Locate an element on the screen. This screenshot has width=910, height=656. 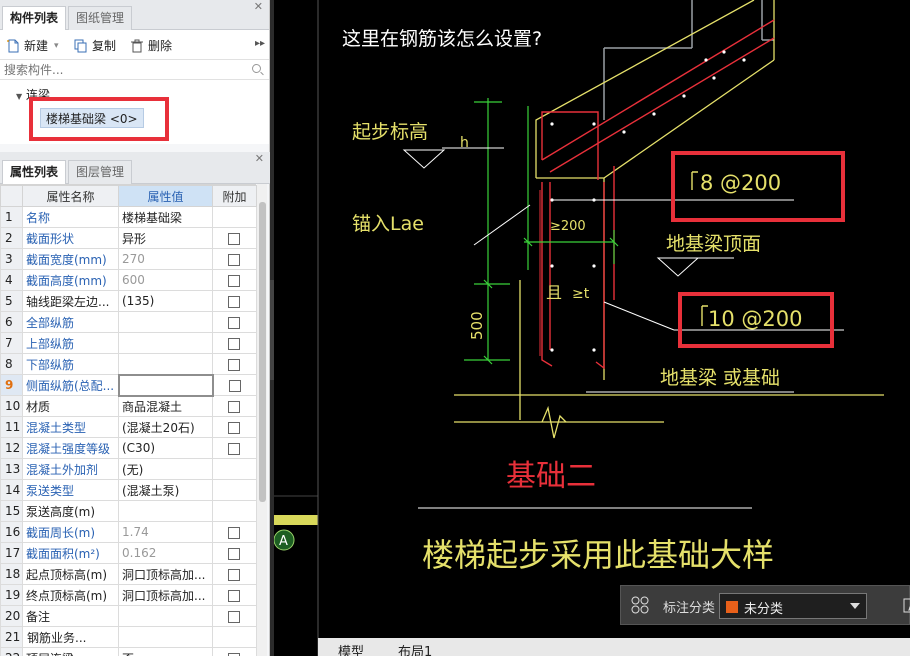
search-input is located at coordinates (124, 70).